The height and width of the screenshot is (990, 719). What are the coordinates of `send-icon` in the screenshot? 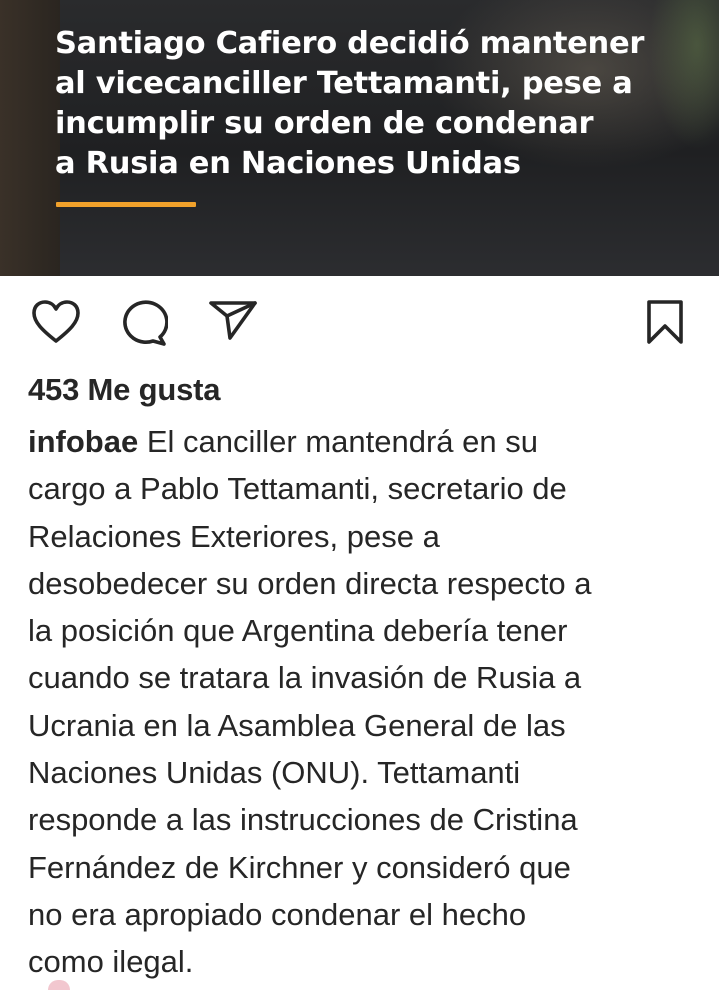 It's located at (233, 320).